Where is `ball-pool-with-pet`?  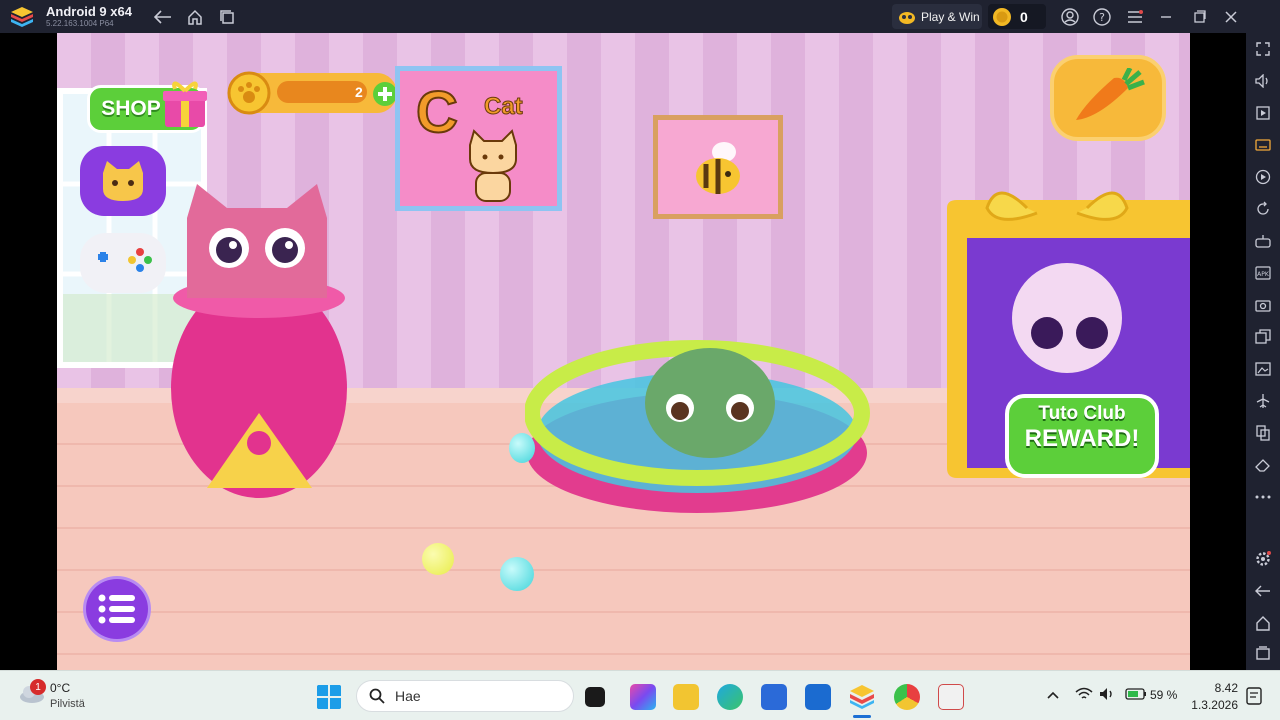
ball-pool-with-pet is located at coordinates (697, 423).